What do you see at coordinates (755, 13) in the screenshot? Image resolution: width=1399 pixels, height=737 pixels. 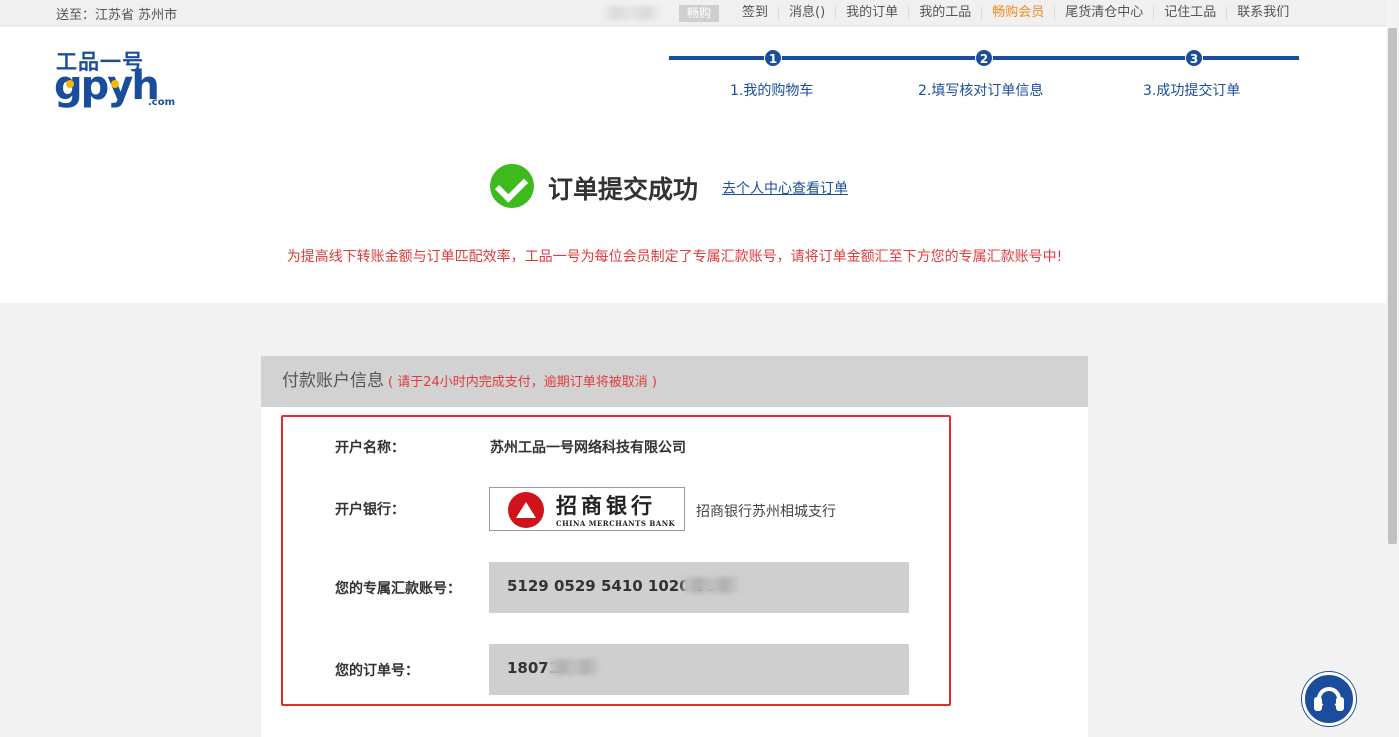 I see `sign-in-link: 签到` at bounding box center [755, 13].